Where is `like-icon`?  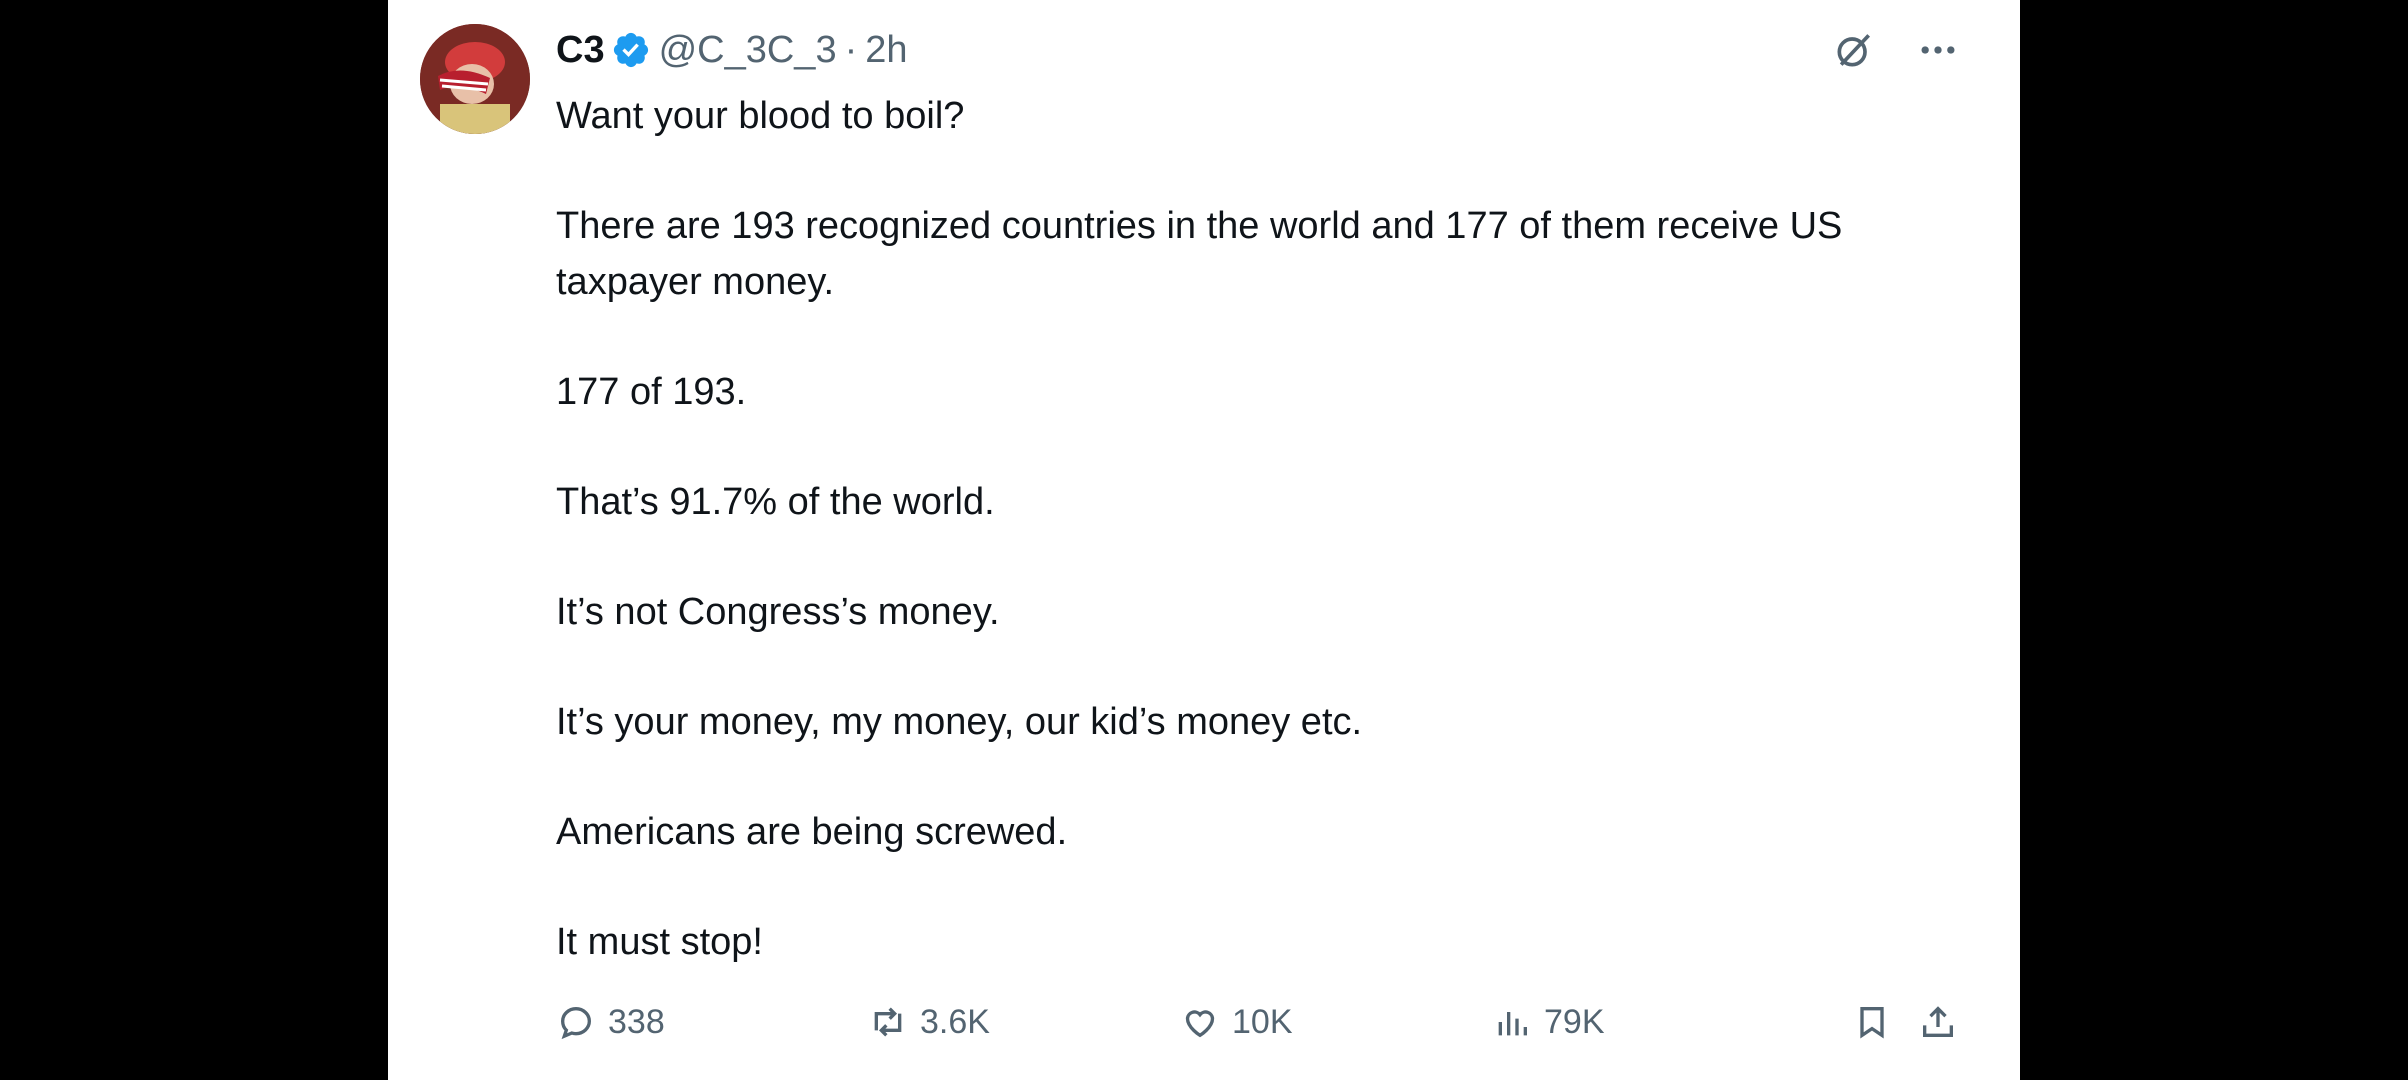
like-icon is located at coordinates (1200, 1024).